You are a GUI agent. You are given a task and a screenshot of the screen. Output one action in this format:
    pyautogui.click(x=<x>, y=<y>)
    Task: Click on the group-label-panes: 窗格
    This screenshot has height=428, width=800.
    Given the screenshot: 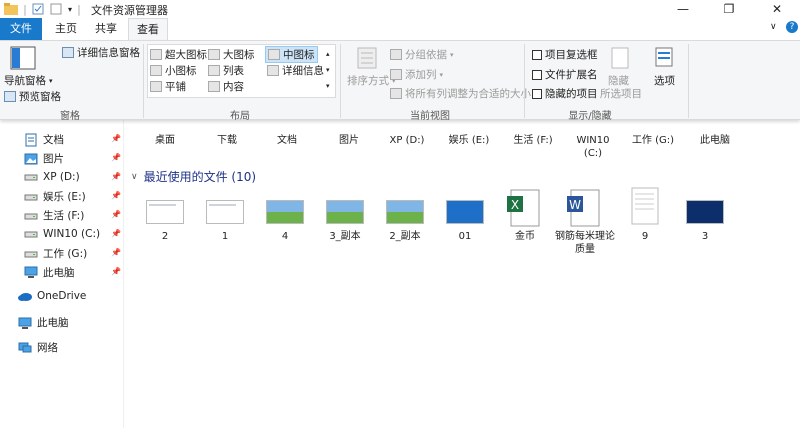 What is the action you would take?
    pyautogui.click(x=70, y=116)
    